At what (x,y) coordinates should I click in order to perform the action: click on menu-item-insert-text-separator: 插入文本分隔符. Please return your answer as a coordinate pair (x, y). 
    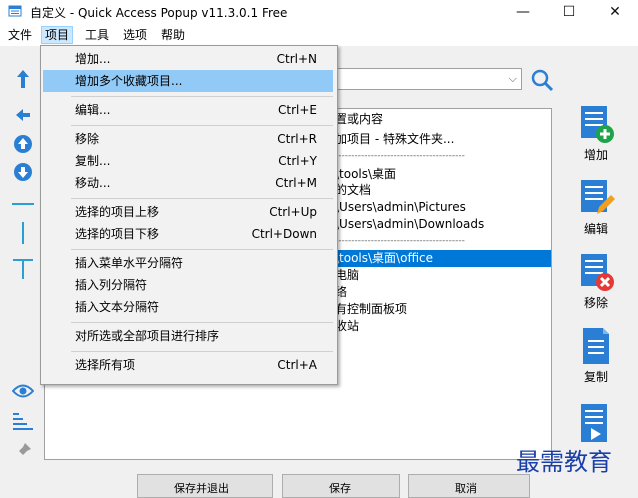
    Looking at the image, I should click on (188, 307).